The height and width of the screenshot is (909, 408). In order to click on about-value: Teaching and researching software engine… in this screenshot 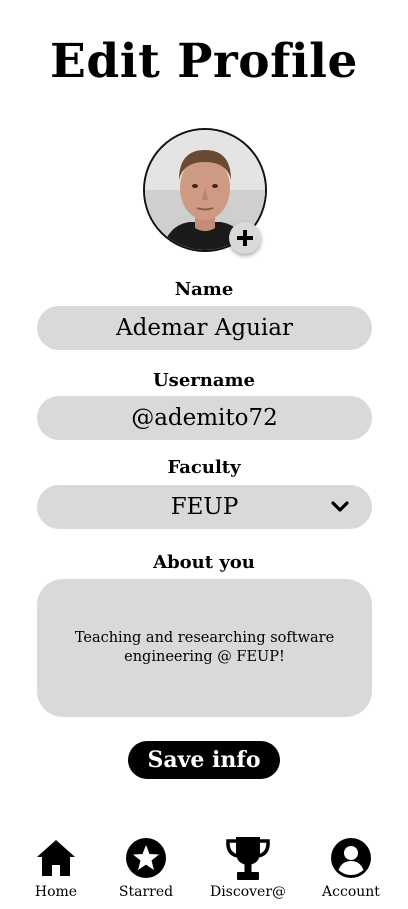, I will do `click(204, 647)`.